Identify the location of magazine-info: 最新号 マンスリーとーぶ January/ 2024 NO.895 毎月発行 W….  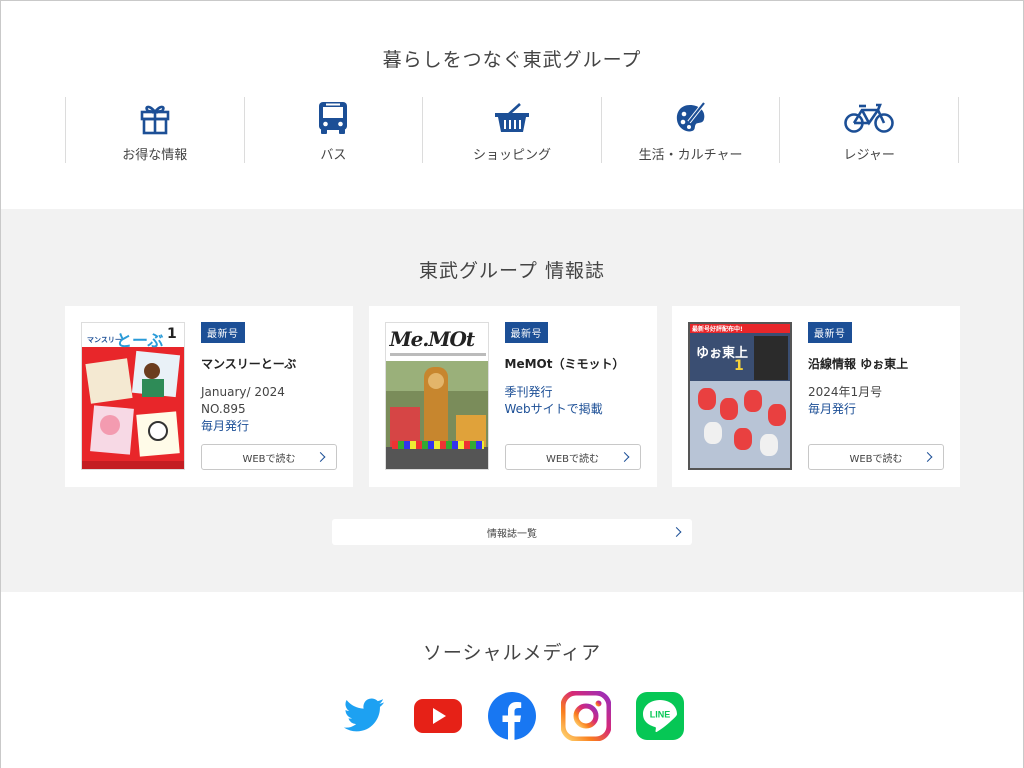
(269, 396).